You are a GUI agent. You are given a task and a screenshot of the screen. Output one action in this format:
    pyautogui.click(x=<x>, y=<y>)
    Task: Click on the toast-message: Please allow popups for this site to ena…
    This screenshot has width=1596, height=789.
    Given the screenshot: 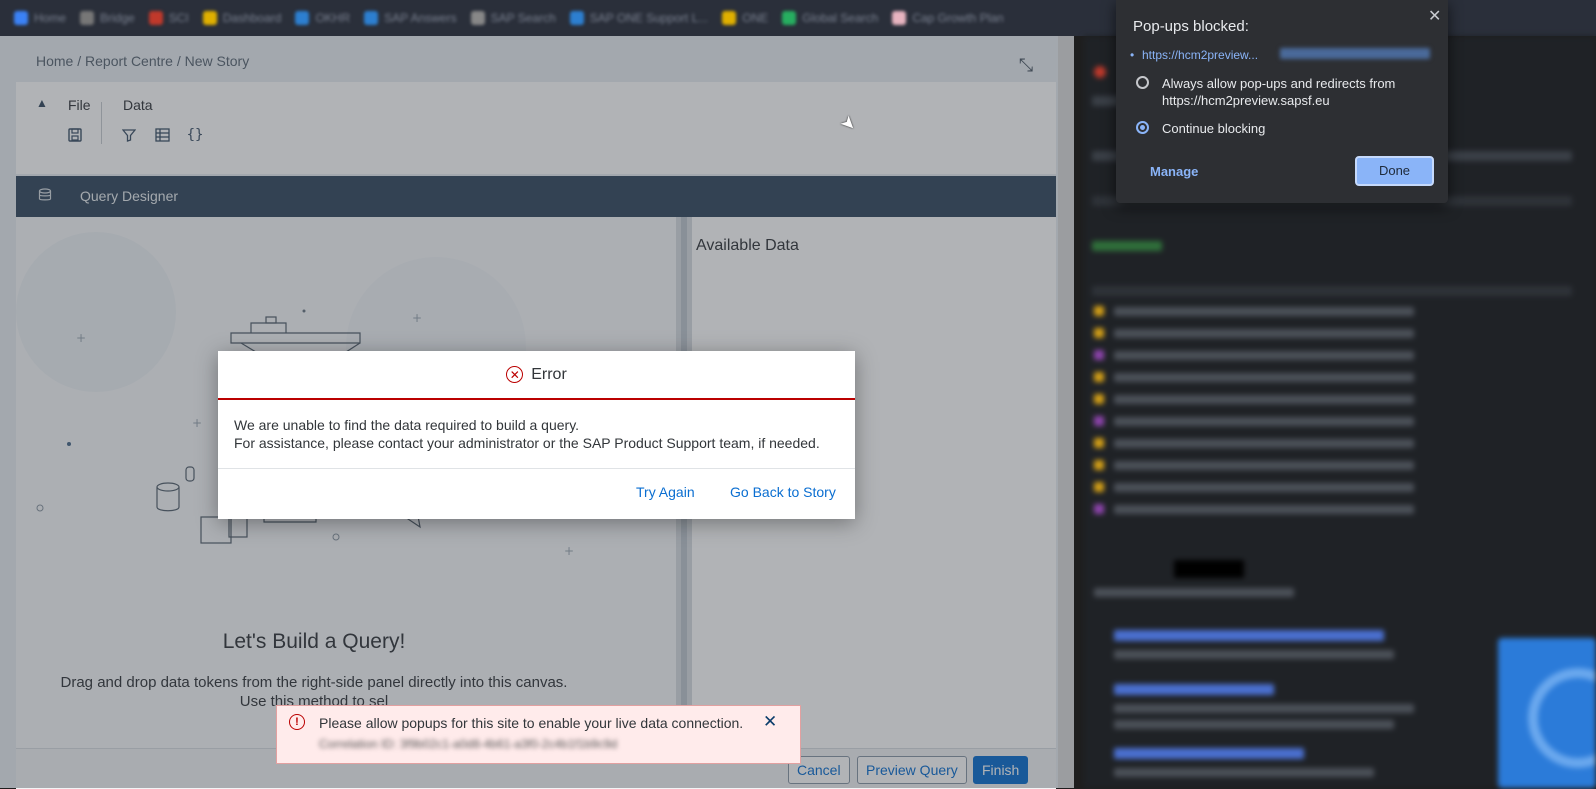 What is the action you would take?
    pyautogui.click(x=531, y=723)
    